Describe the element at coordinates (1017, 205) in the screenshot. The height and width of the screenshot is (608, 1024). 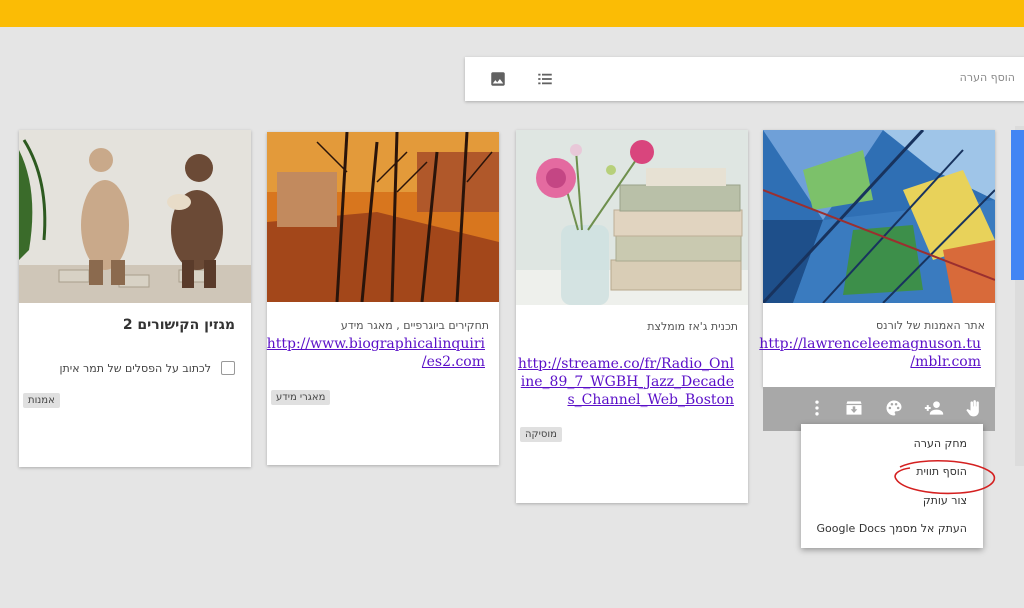
I see `partial-card-accent` at that location.